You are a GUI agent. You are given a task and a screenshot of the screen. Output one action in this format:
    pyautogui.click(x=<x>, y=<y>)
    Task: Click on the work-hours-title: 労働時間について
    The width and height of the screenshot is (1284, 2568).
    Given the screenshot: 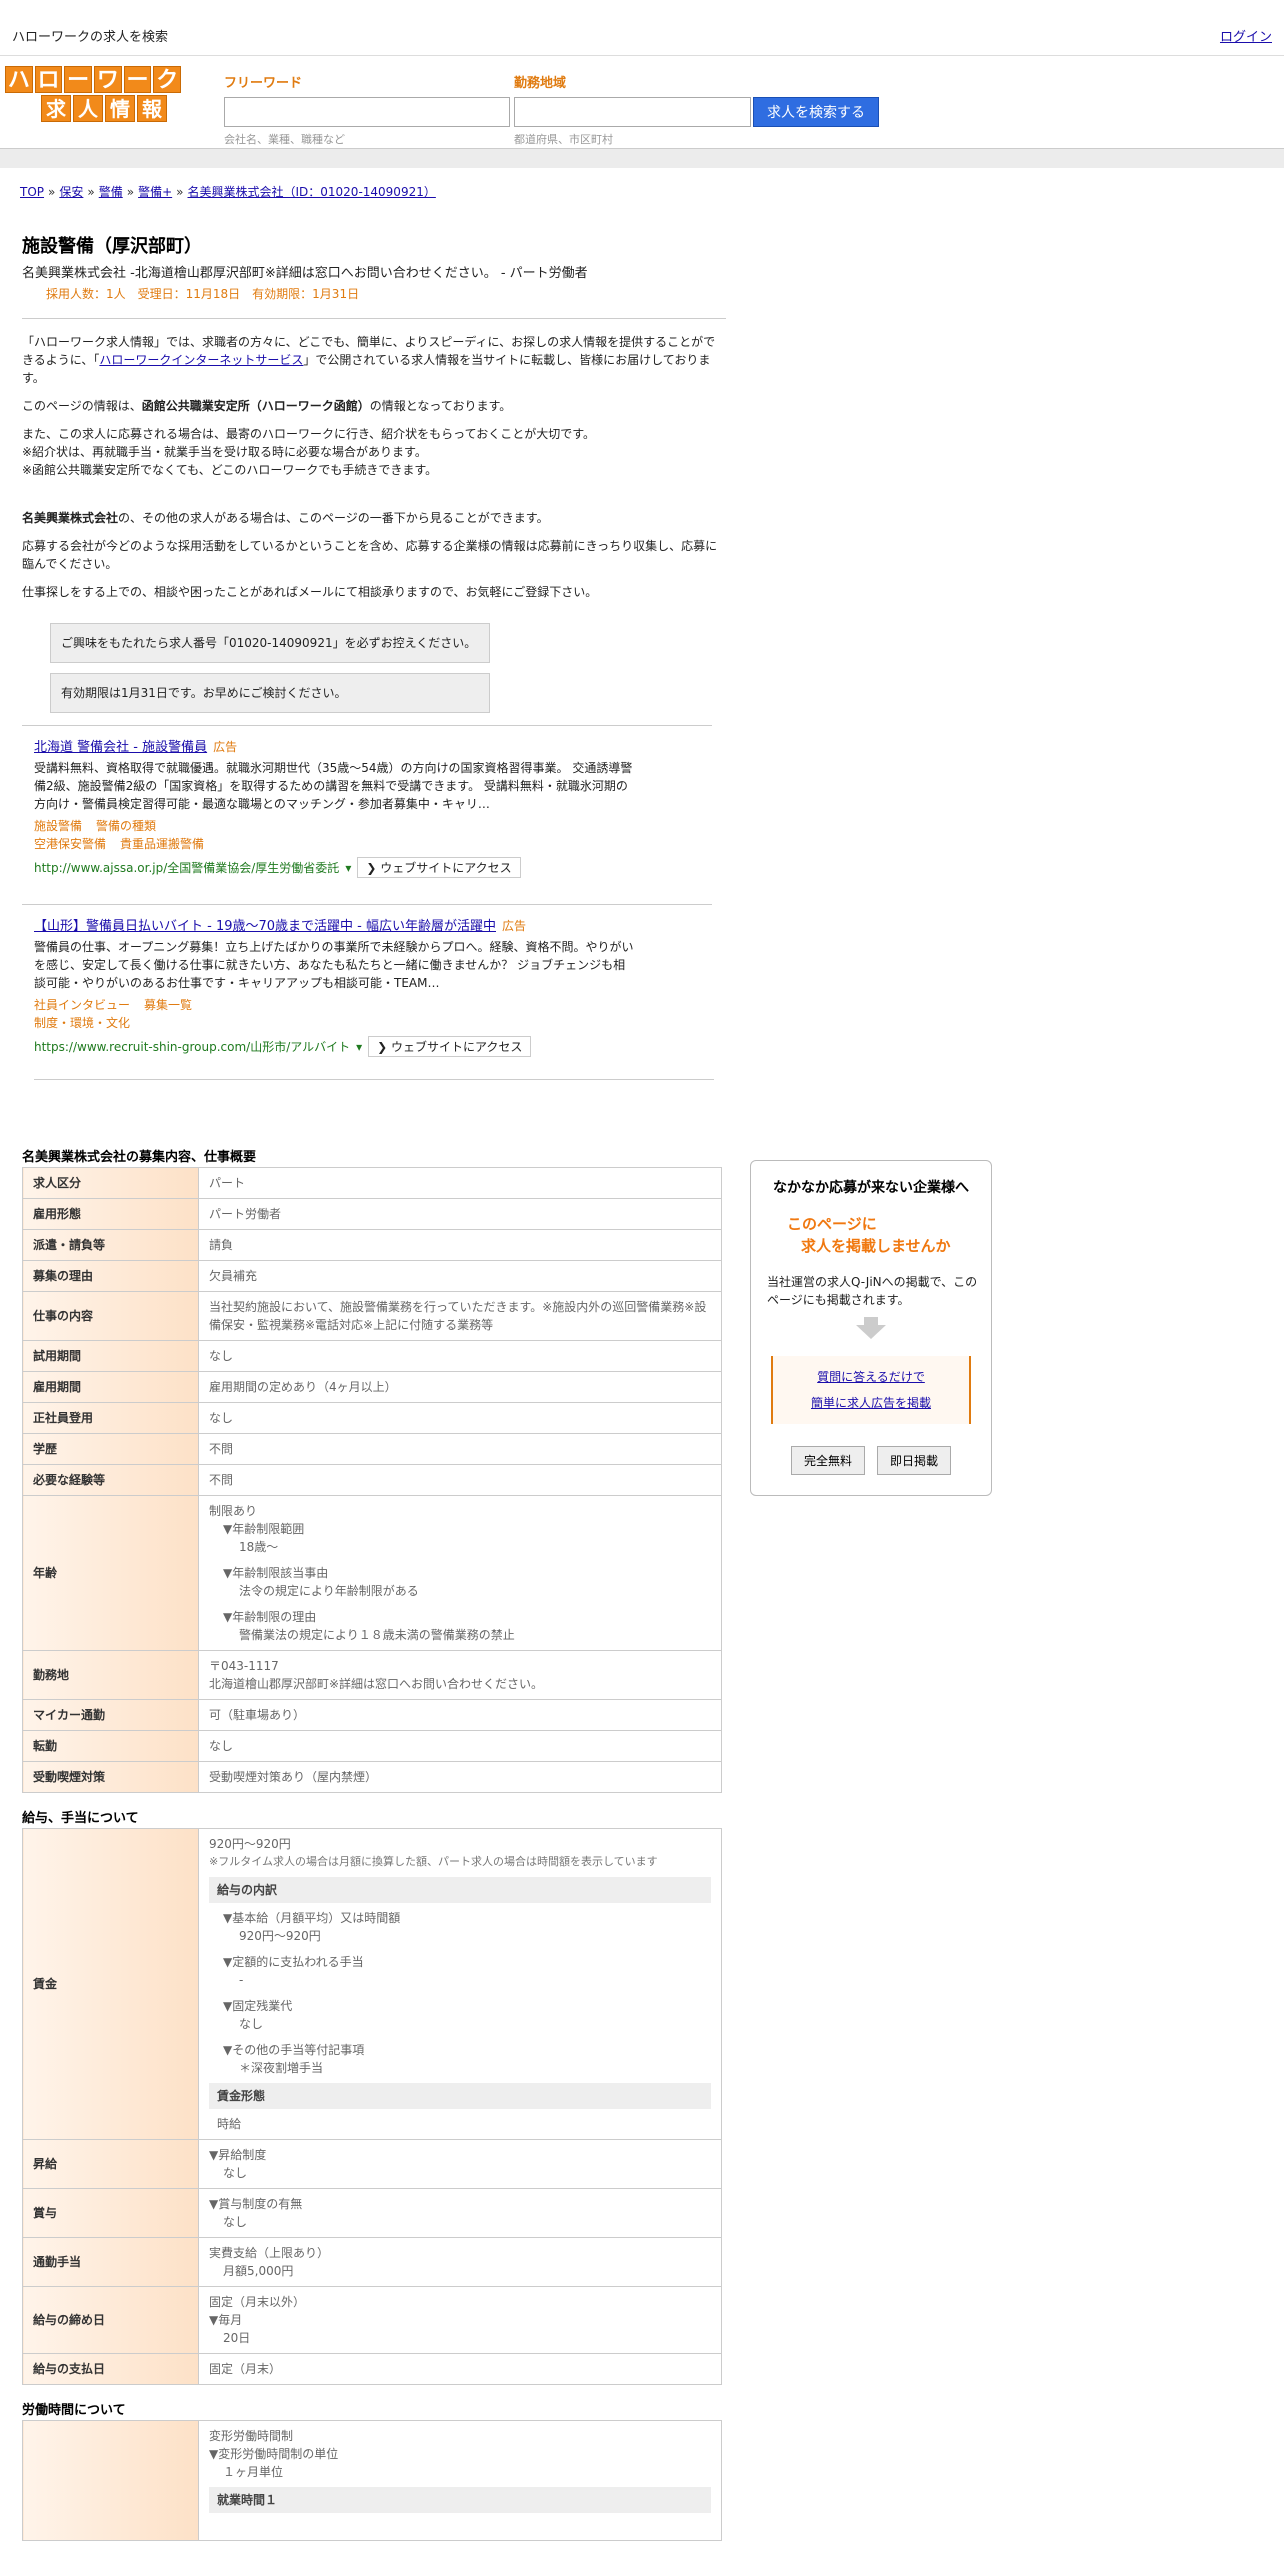 What is the action you would take?
    pyautogui.click(x=74, y=2410)
    